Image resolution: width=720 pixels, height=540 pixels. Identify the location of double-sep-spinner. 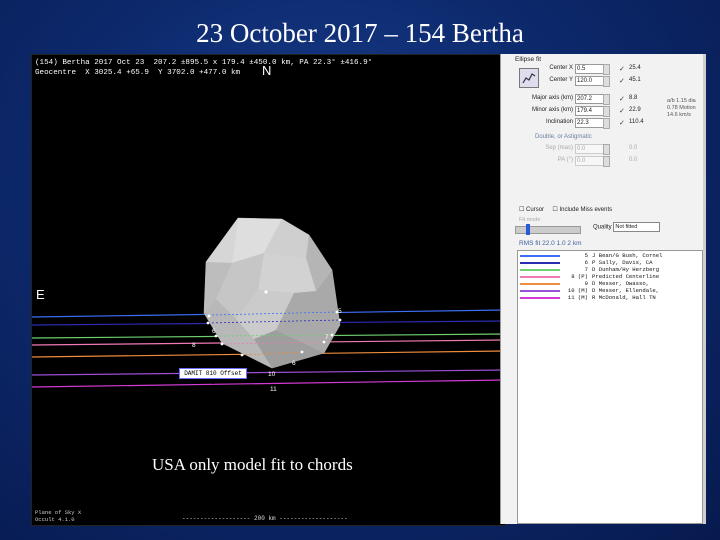
(606, 149).